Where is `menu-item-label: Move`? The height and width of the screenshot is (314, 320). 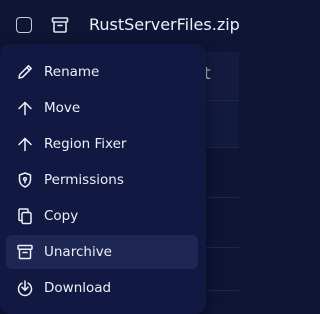 menu-item-label: Move is located at coordinates (62, 108).